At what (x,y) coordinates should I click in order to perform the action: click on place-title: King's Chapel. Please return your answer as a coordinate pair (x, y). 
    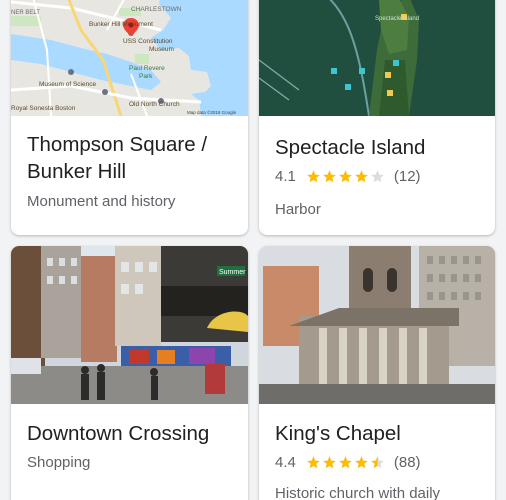
    Looking at the image, I should click on (338, 433).